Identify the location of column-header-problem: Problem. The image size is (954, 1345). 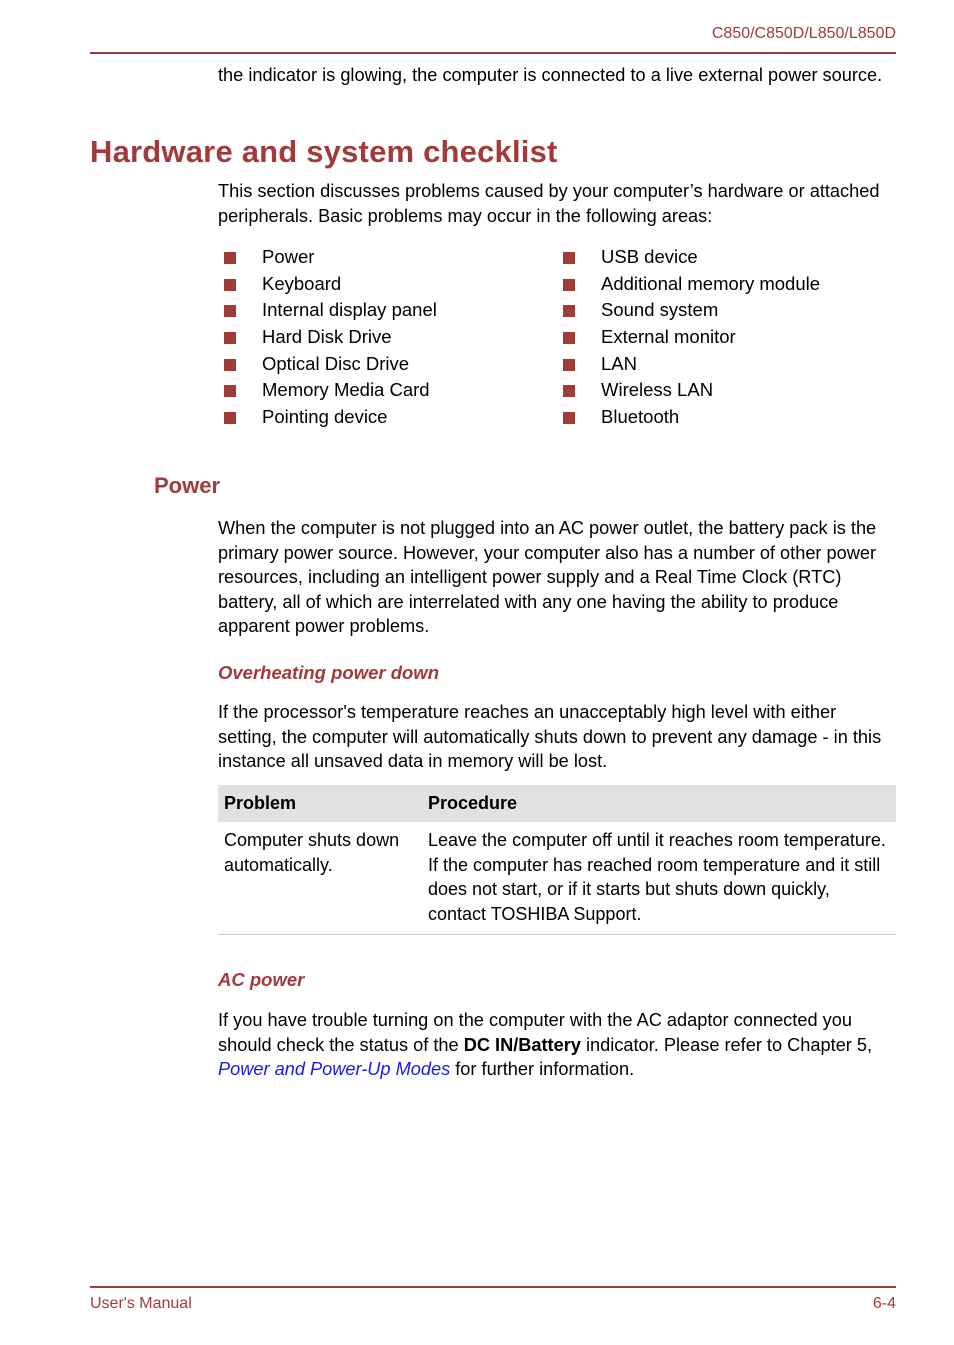
(320, 803).